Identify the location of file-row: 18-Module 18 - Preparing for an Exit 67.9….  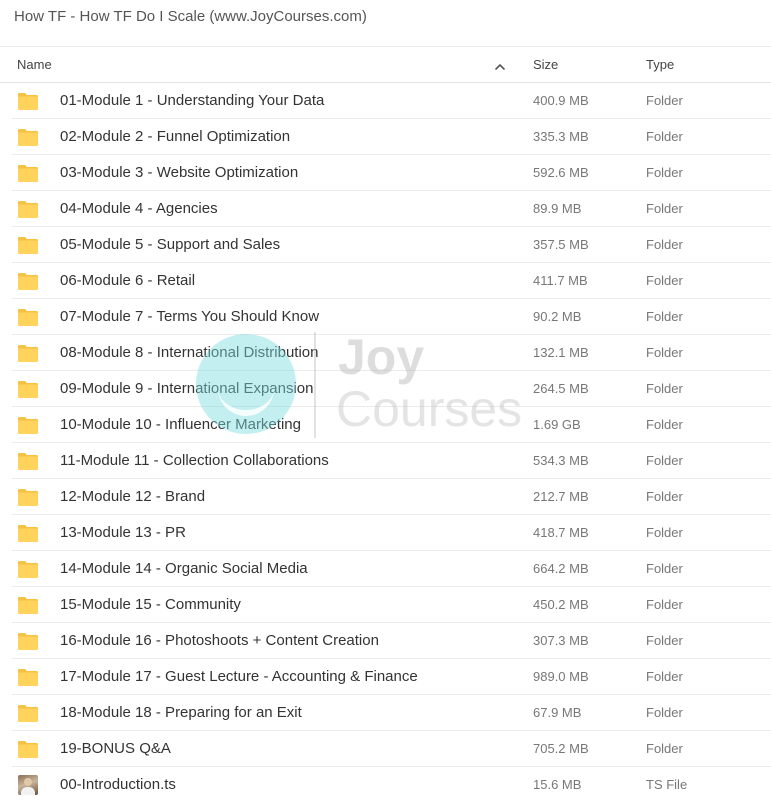
(385, 713).